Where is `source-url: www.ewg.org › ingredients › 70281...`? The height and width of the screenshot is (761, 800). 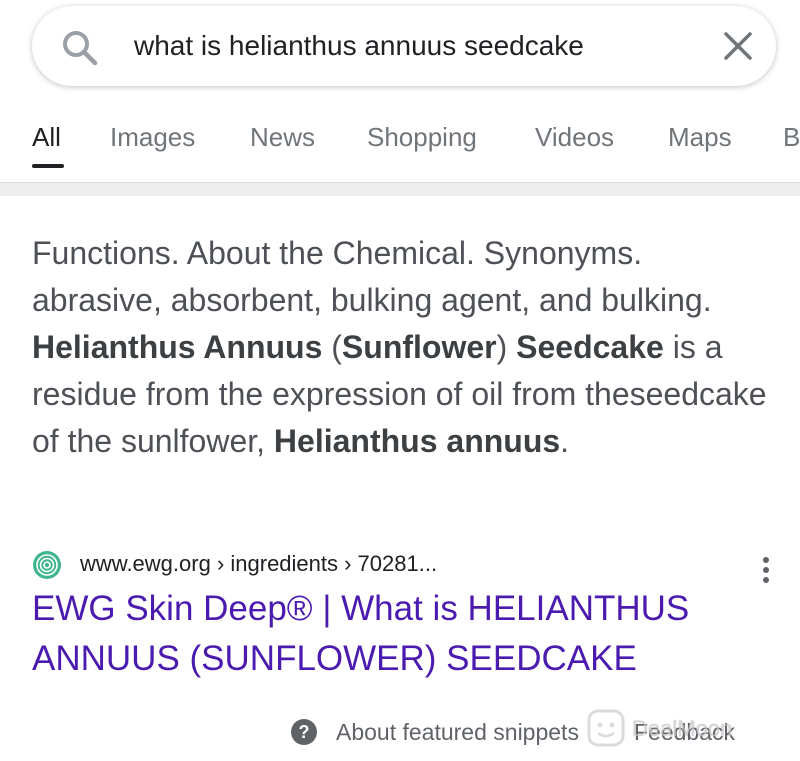
source-url: www.ewg.org › ingredients › 70281... is located at coordinates (259, 563).